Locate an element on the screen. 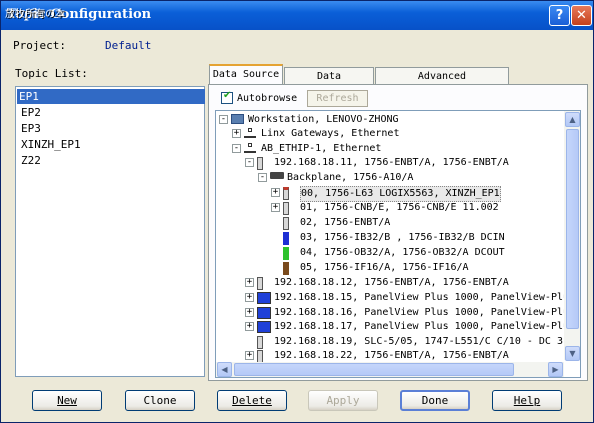  check-mark-icon: ✔ is located at coordinates (227, 95).